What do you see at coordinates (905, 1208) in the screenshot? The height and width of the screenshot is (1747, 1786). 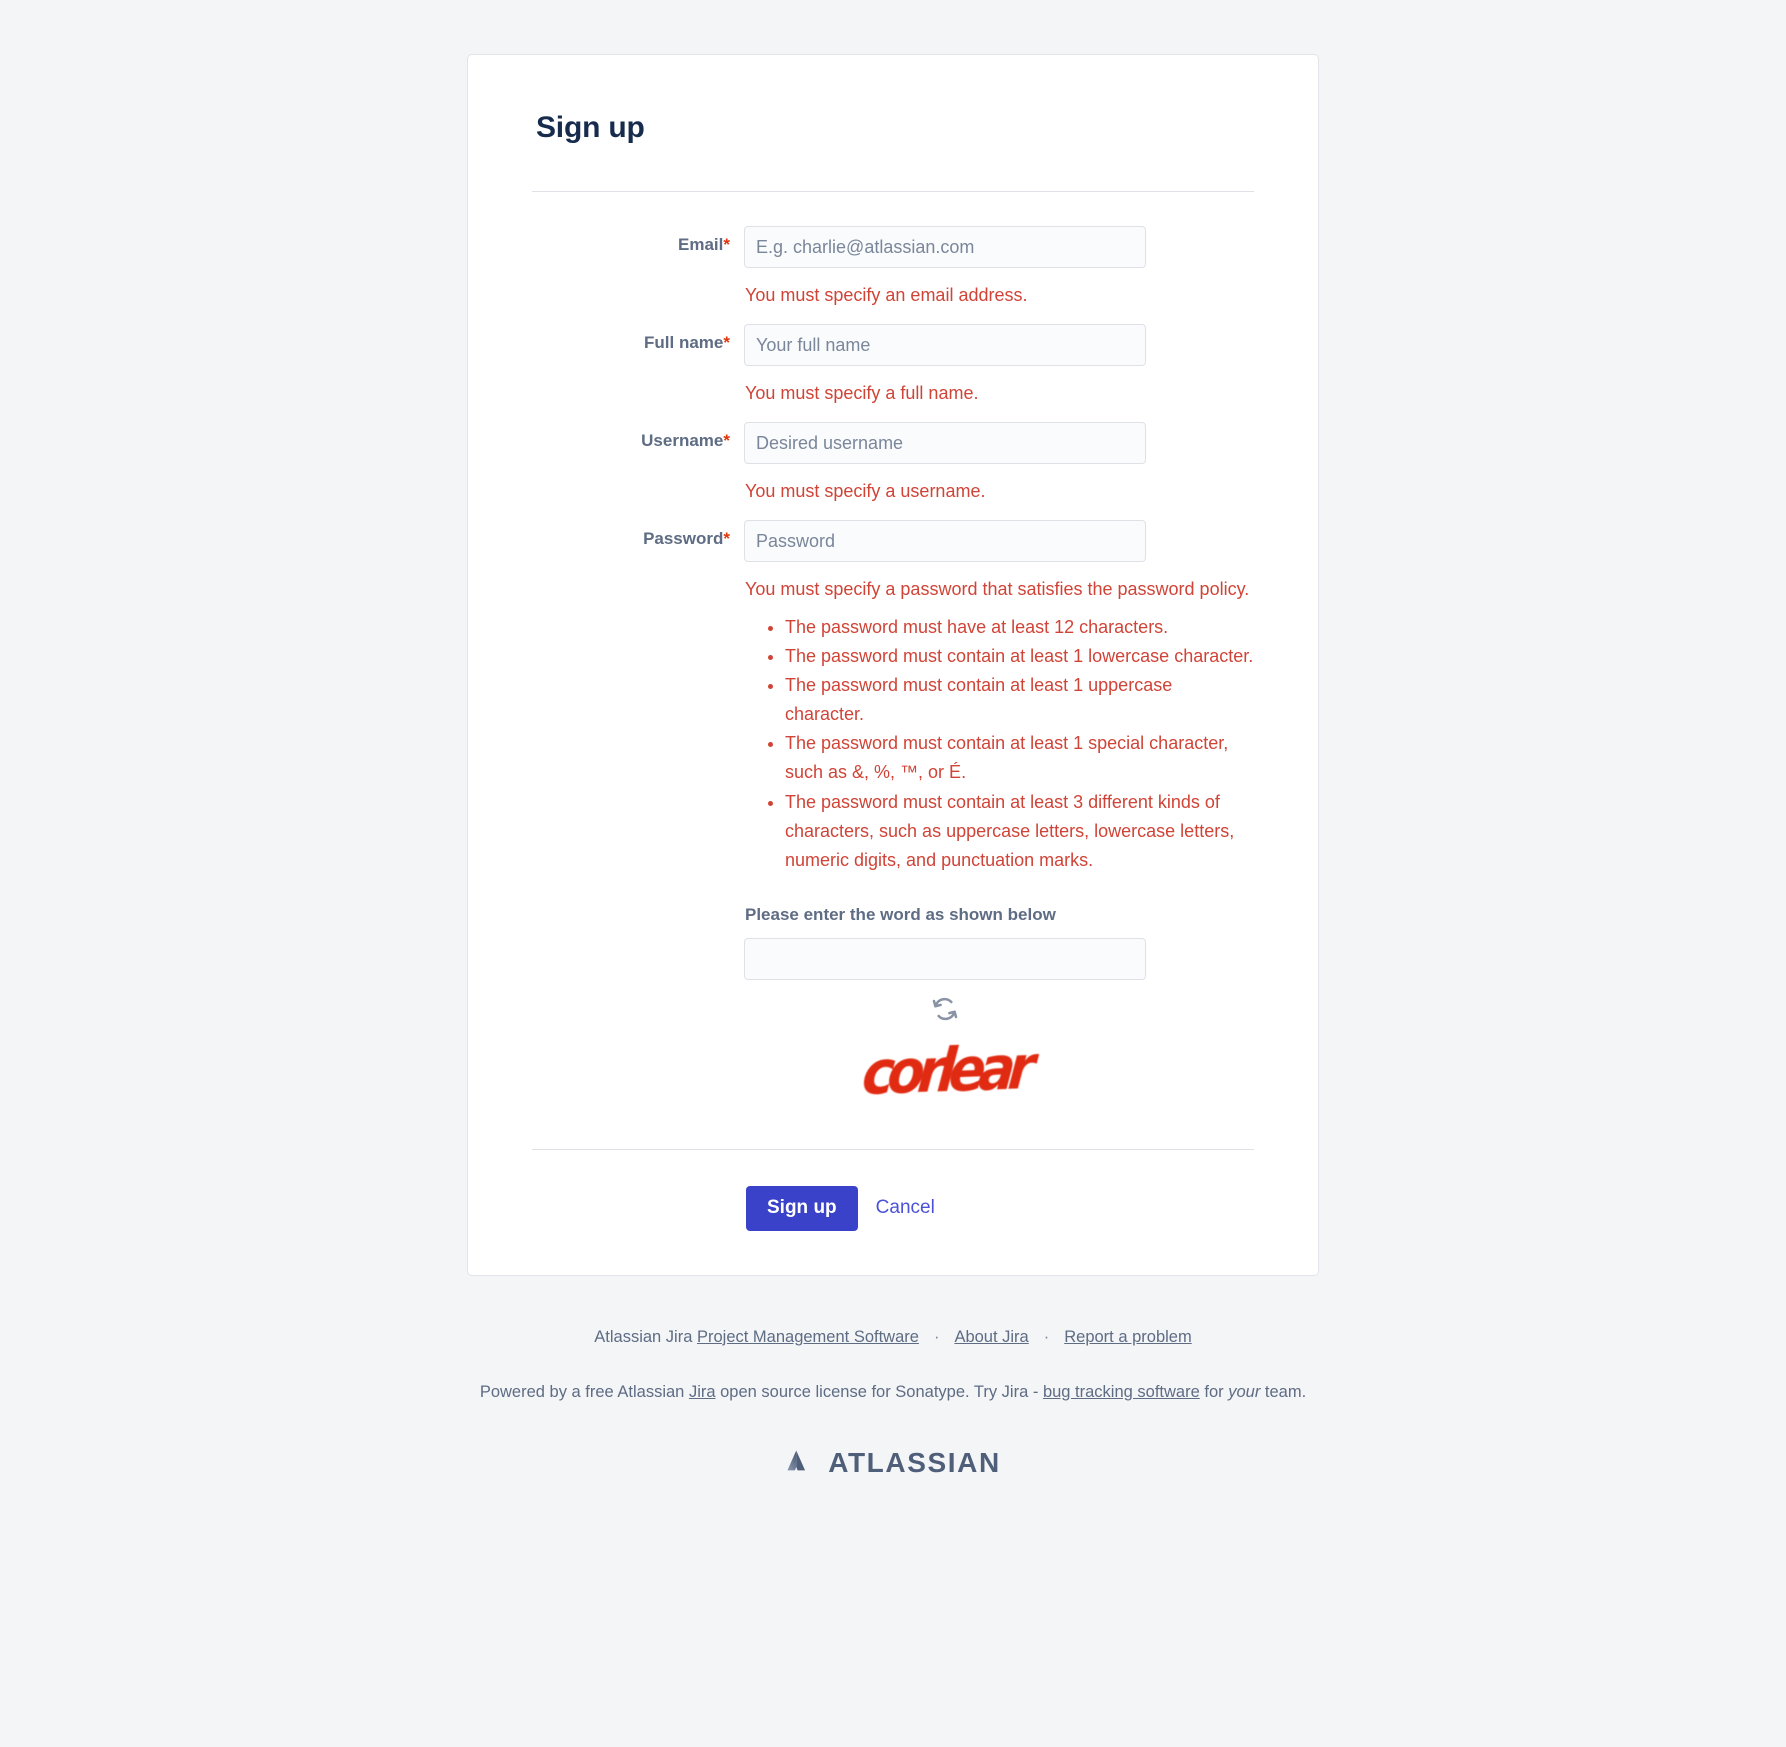 I see `cancel-link: Cancel` at bounding box center [905, 1208].